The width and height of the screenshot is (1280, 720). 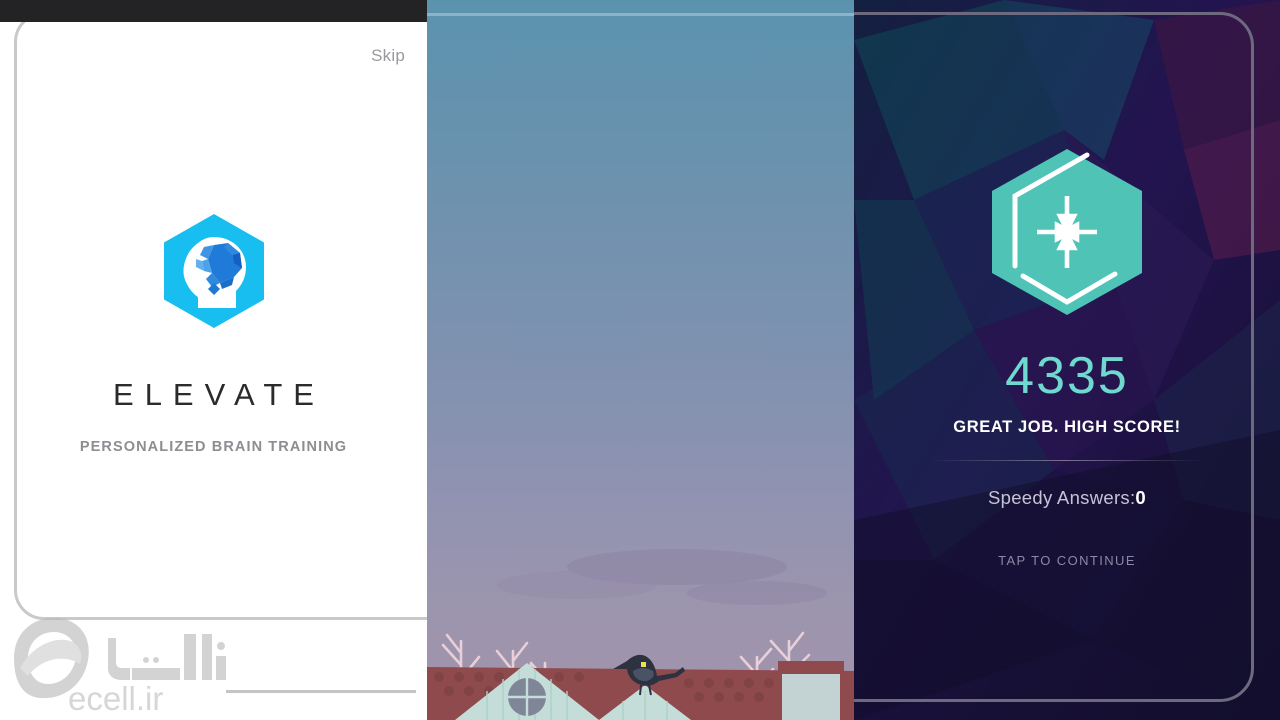 What do you see at coordinates (214, 271) in the screenshot?
I see `brain-hexagon-icon` at bounding box center [214, 271].